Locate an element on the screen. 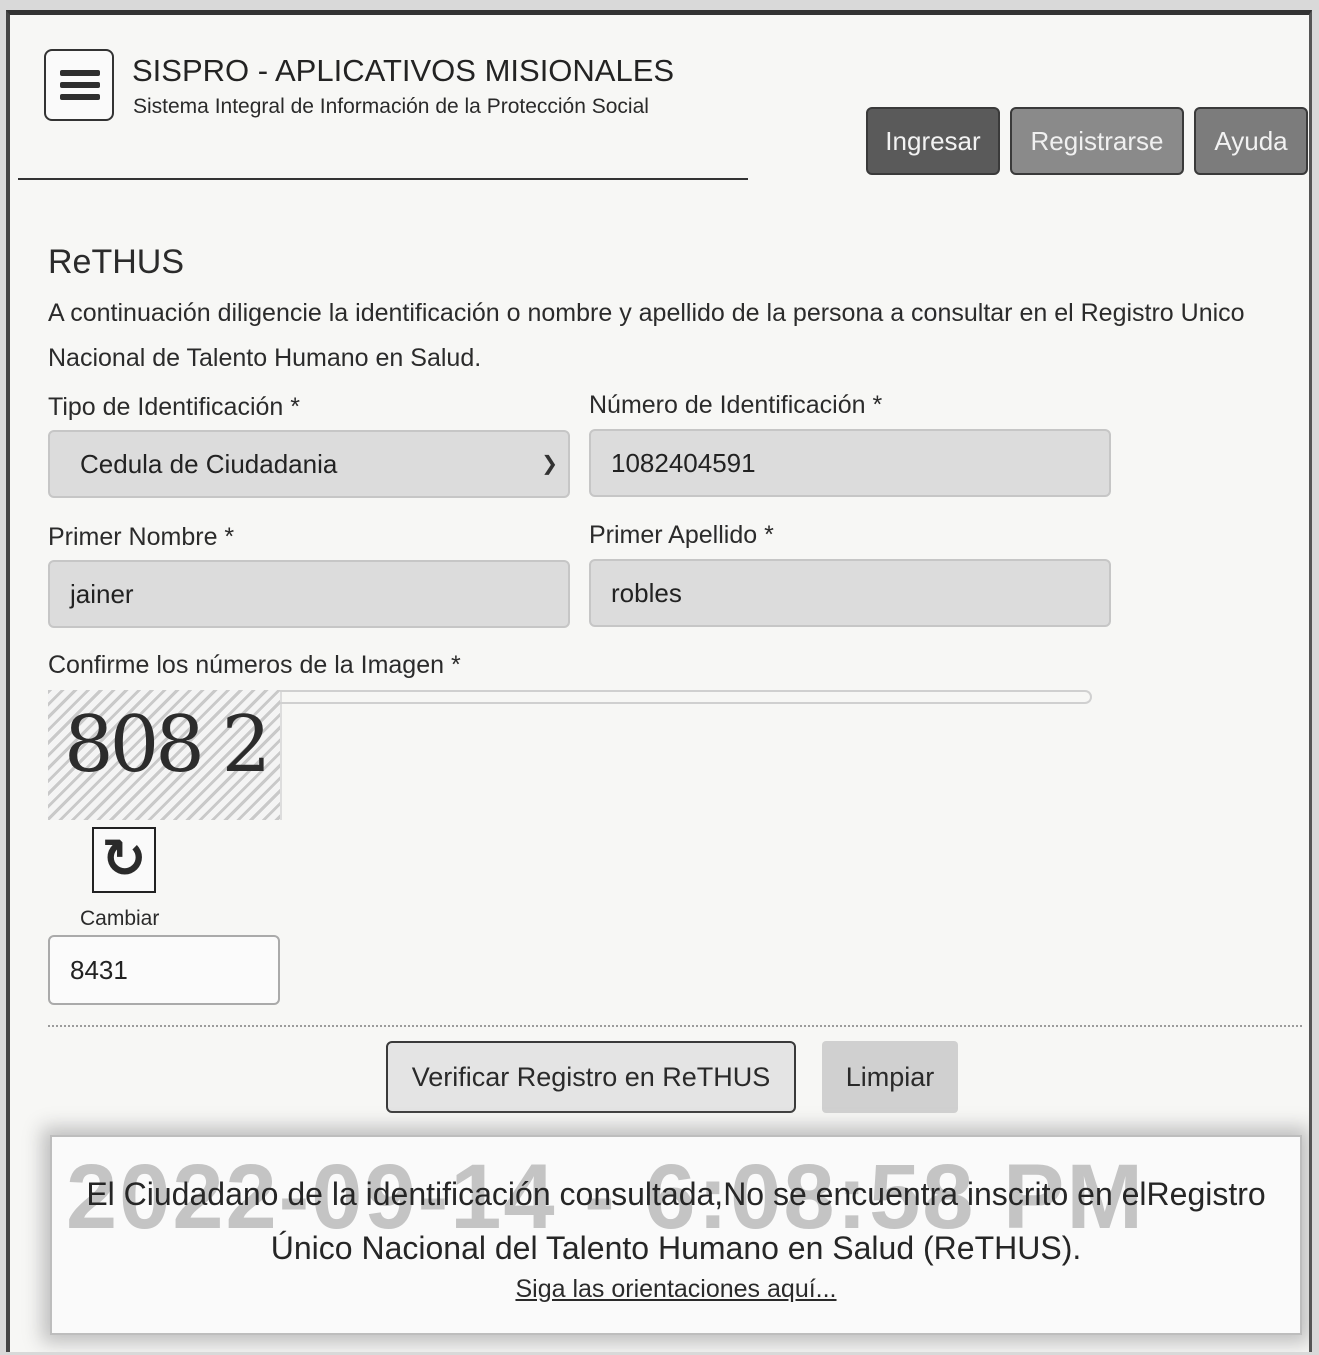  verify-button: Verificar Registro en ReTHUS is located at coordinates (591, 1077).